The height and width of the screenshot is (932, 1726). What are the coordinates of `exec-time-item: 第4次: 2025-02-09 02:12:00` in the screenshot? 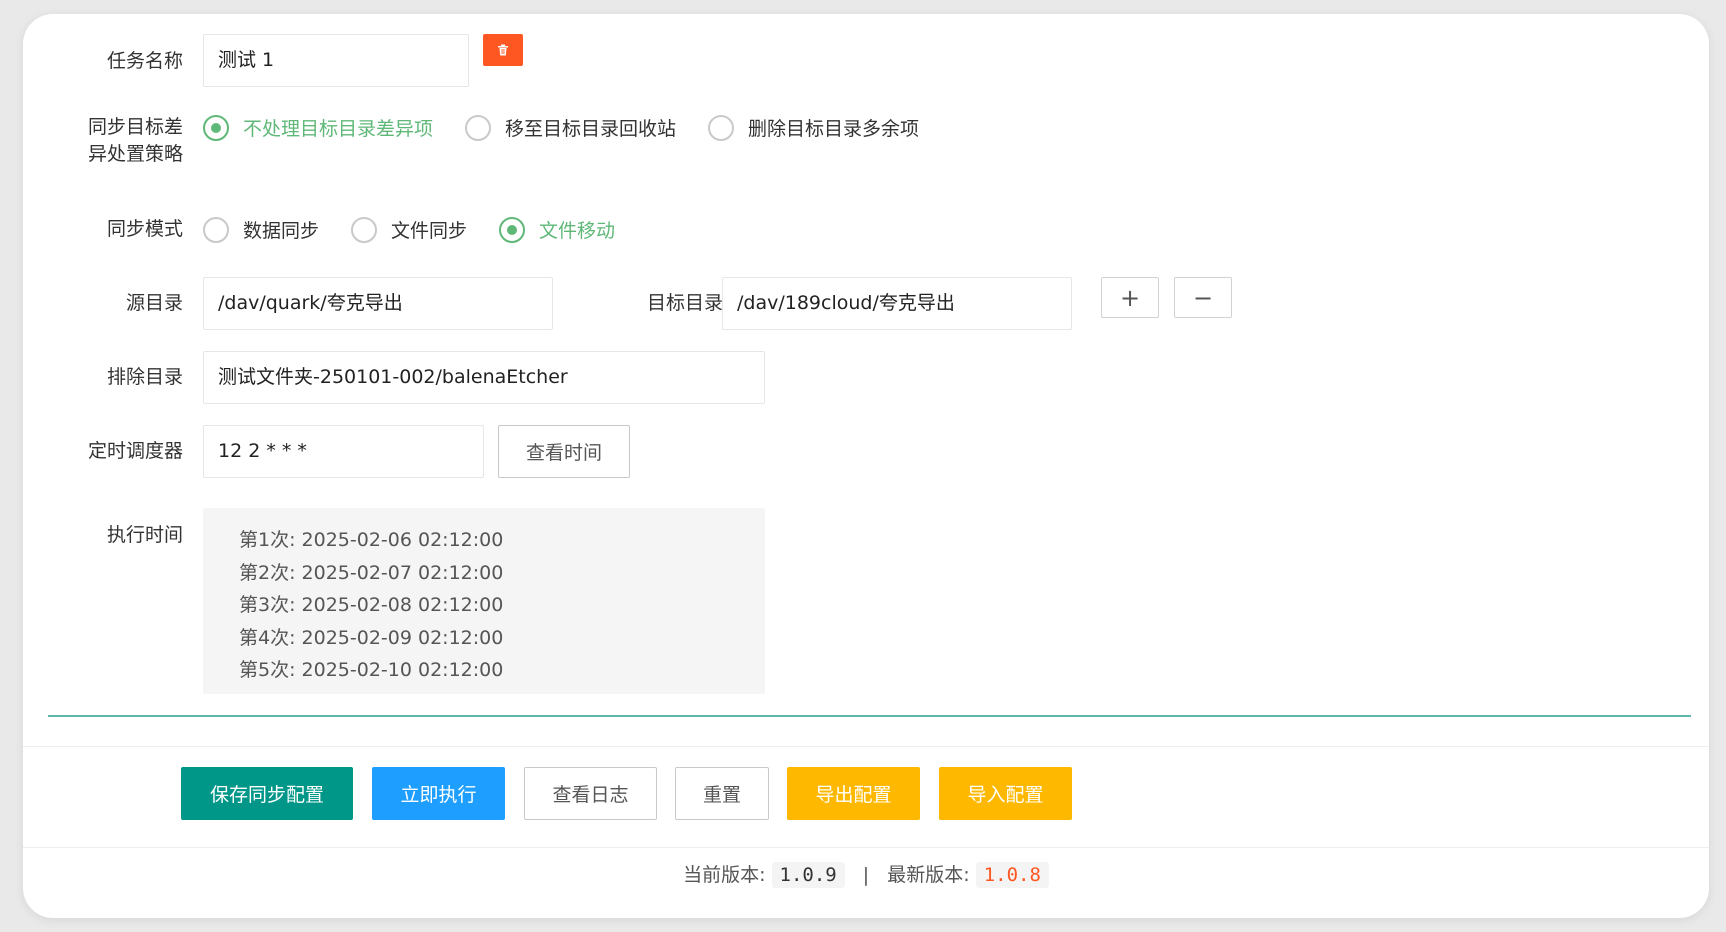 It's located at (371, 637).